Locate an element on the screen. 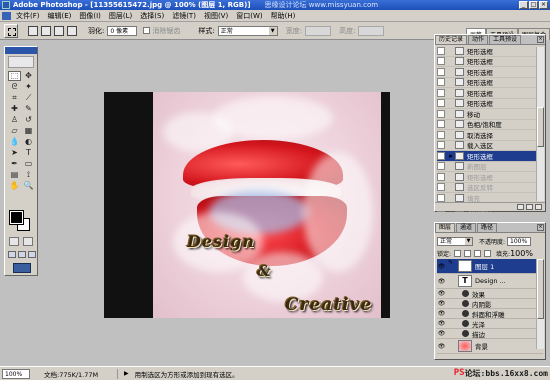 This screenshot has height=380, width=550. toolbox-header is located at coordinates (21, 50).